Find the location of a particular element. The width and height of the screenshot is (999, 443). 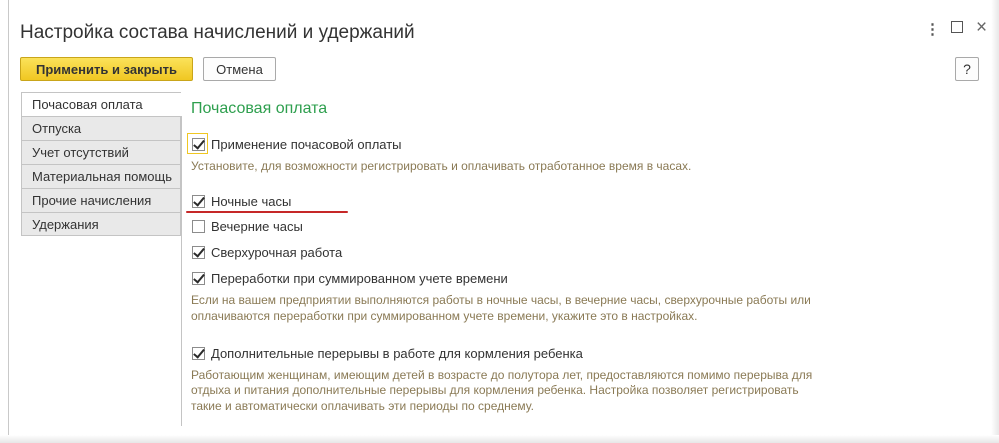

tab-deductions: Удержания is located at coordinates (101, 224).